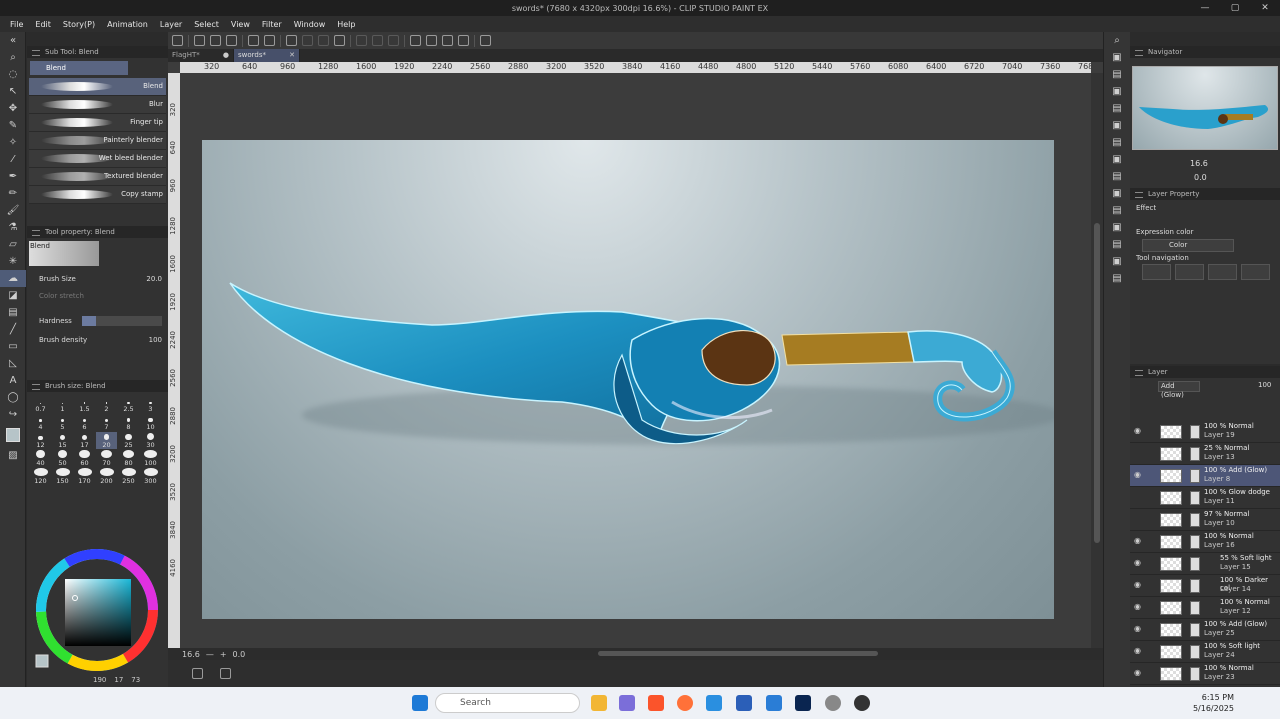  I want to click on correct-line-icon: ↪, so click(13, 414).